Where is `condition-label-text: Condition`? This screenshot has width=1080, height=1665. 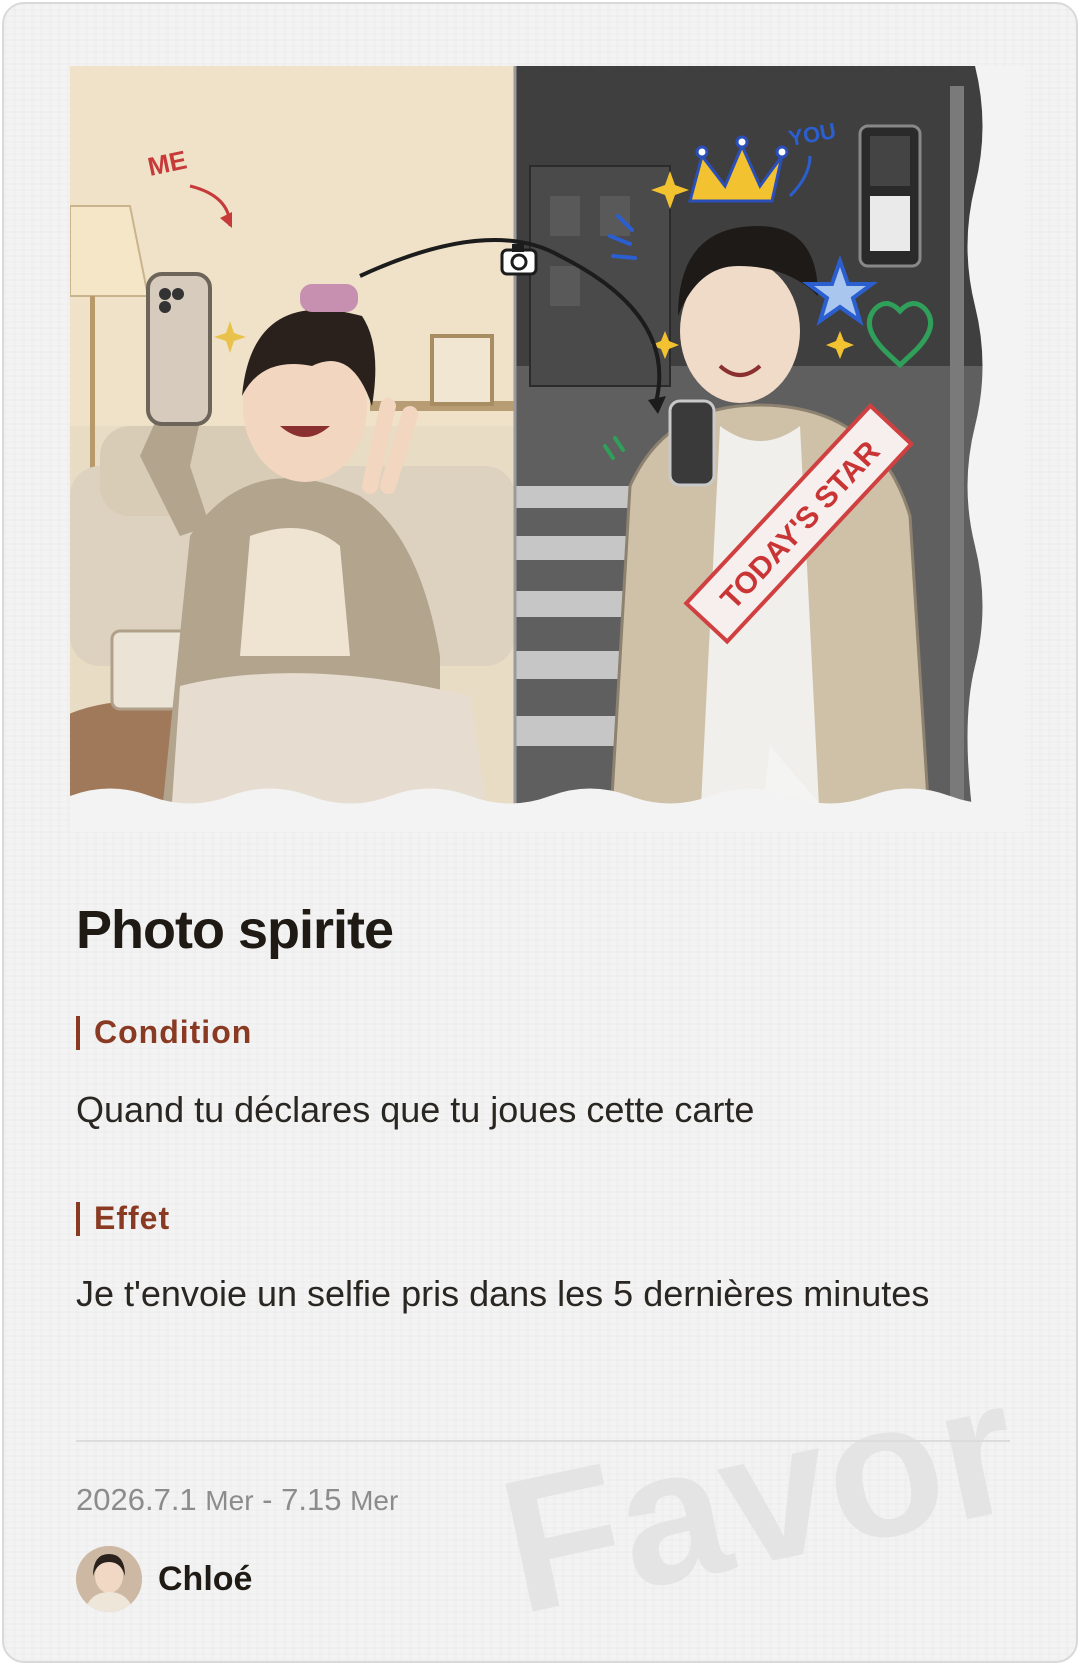
condition-label-text: Condition is located at coordinates (173, 1032).